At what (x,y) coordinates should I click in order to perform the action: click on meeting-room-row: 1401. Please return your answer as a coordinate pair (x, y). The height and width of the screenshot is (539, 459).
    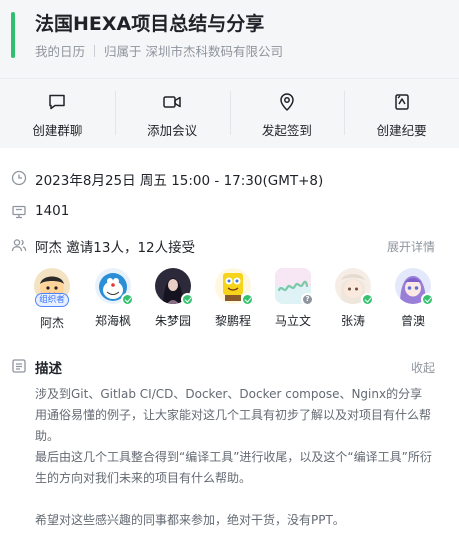
    Looking at the image, I should click on (229, 212).